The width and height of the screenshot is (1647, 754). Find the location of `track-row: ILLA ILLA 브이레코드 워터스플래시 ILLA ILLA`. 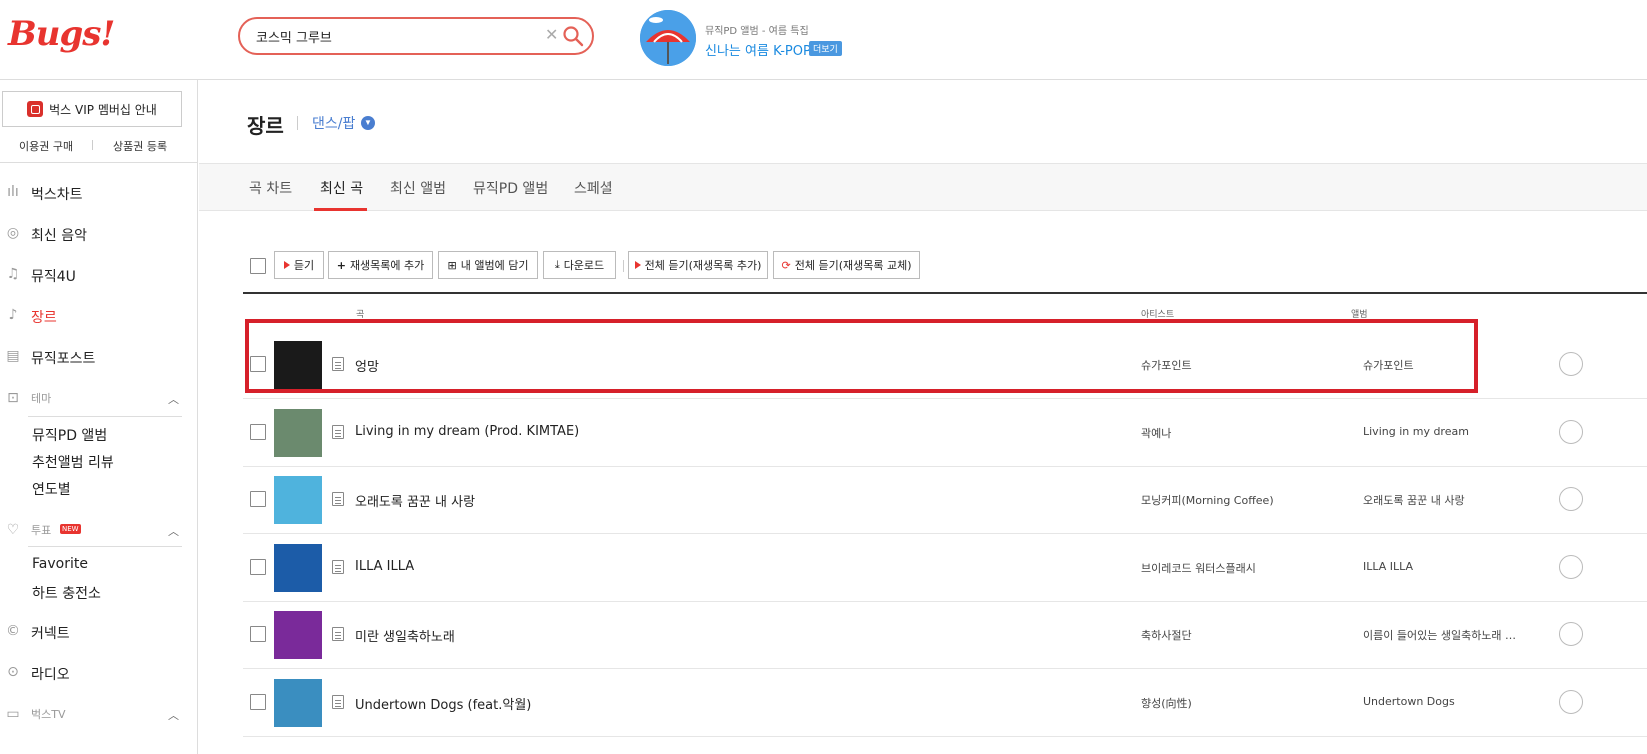

track-row: ILLA ILLA 브이레코드 워터스플래시 ILLA ILLA is located at coordinates (945, 568).